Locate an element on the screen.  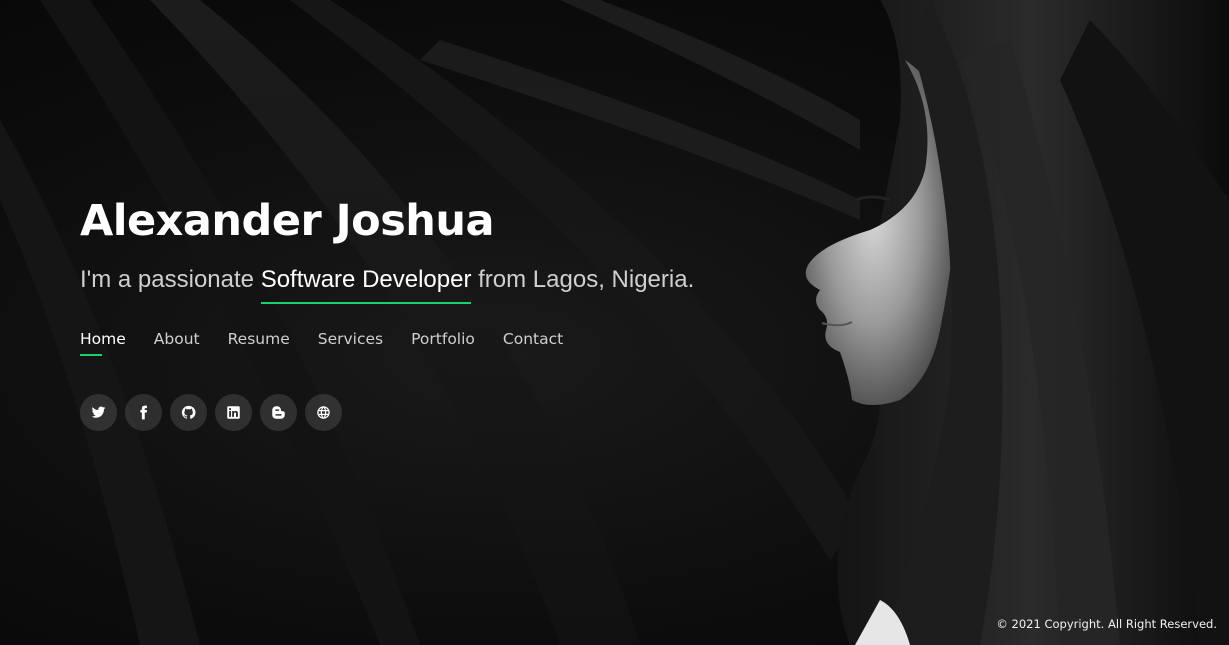
blogger-icon is located at coordinates (278, 412).